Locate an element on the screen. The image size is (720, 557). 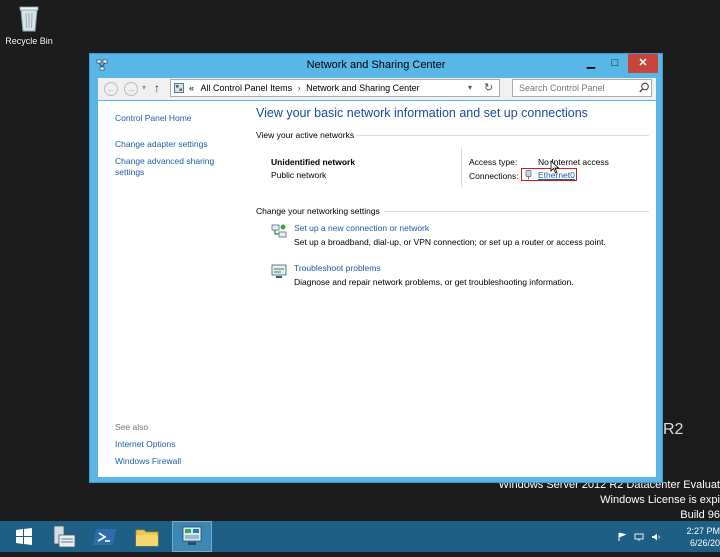
file-explorer-taskbar-button is located at coordinates (147, 536).